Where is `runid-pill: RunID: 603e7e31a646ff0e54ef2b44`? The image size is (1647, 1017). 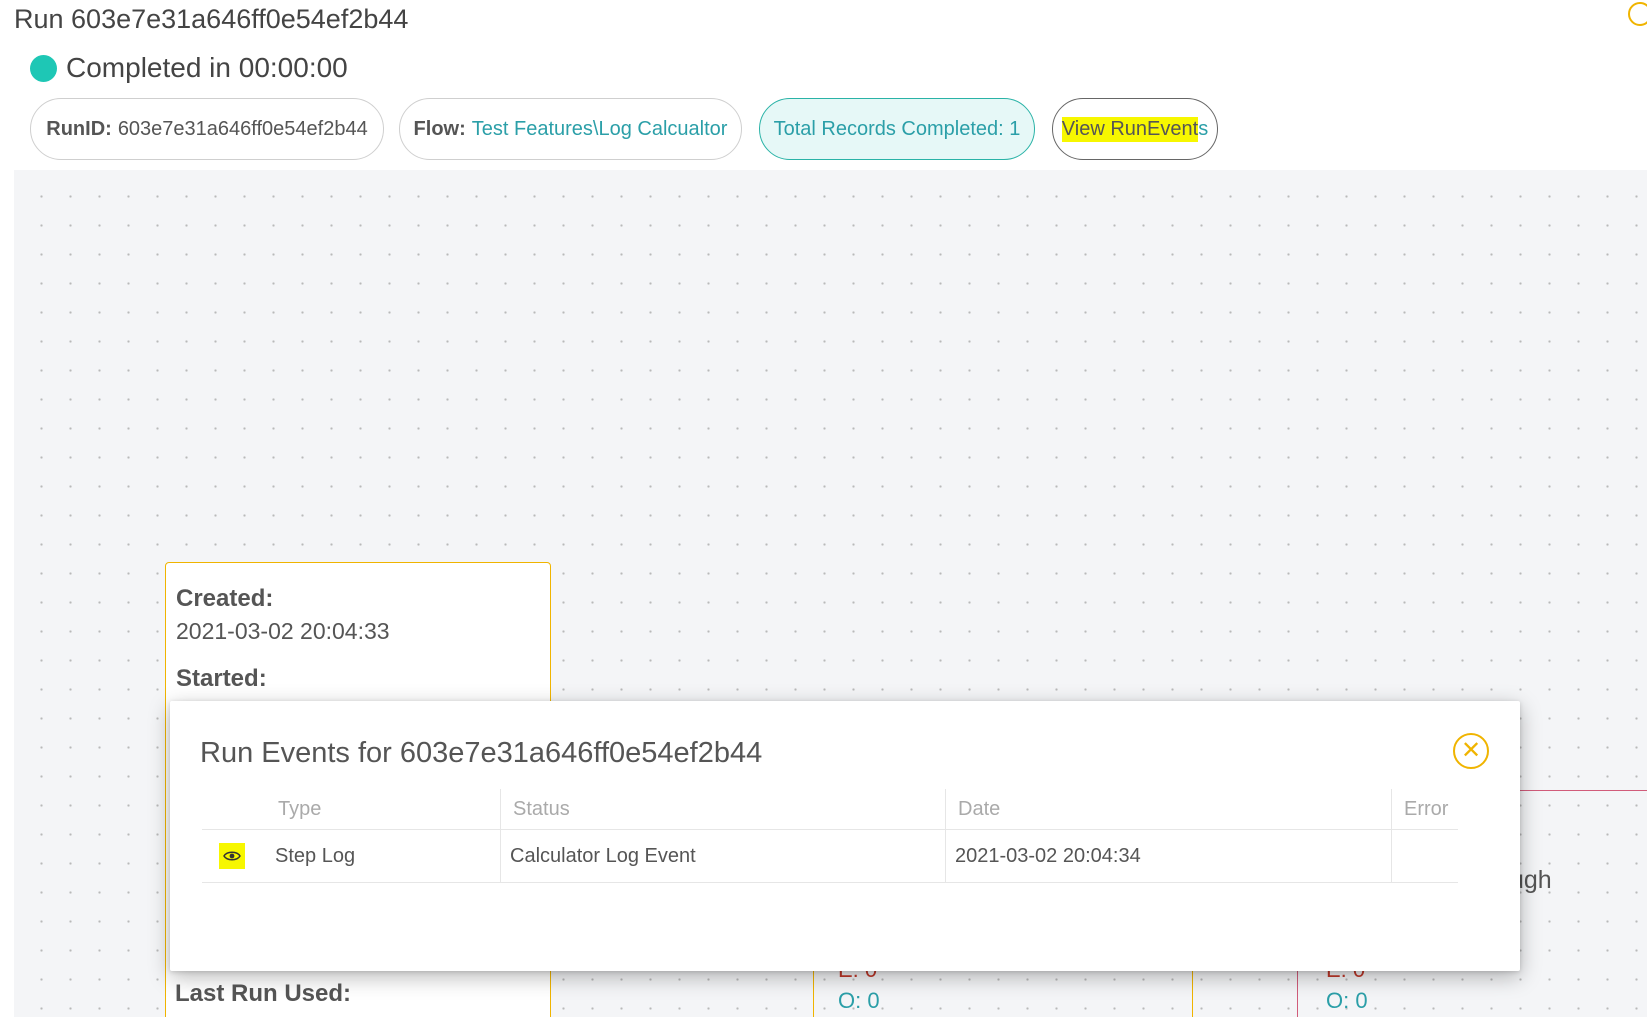
runid-pill: RunID: 603e7e31a646ff0e54ef2b44 is located at coordinates (207, 129).